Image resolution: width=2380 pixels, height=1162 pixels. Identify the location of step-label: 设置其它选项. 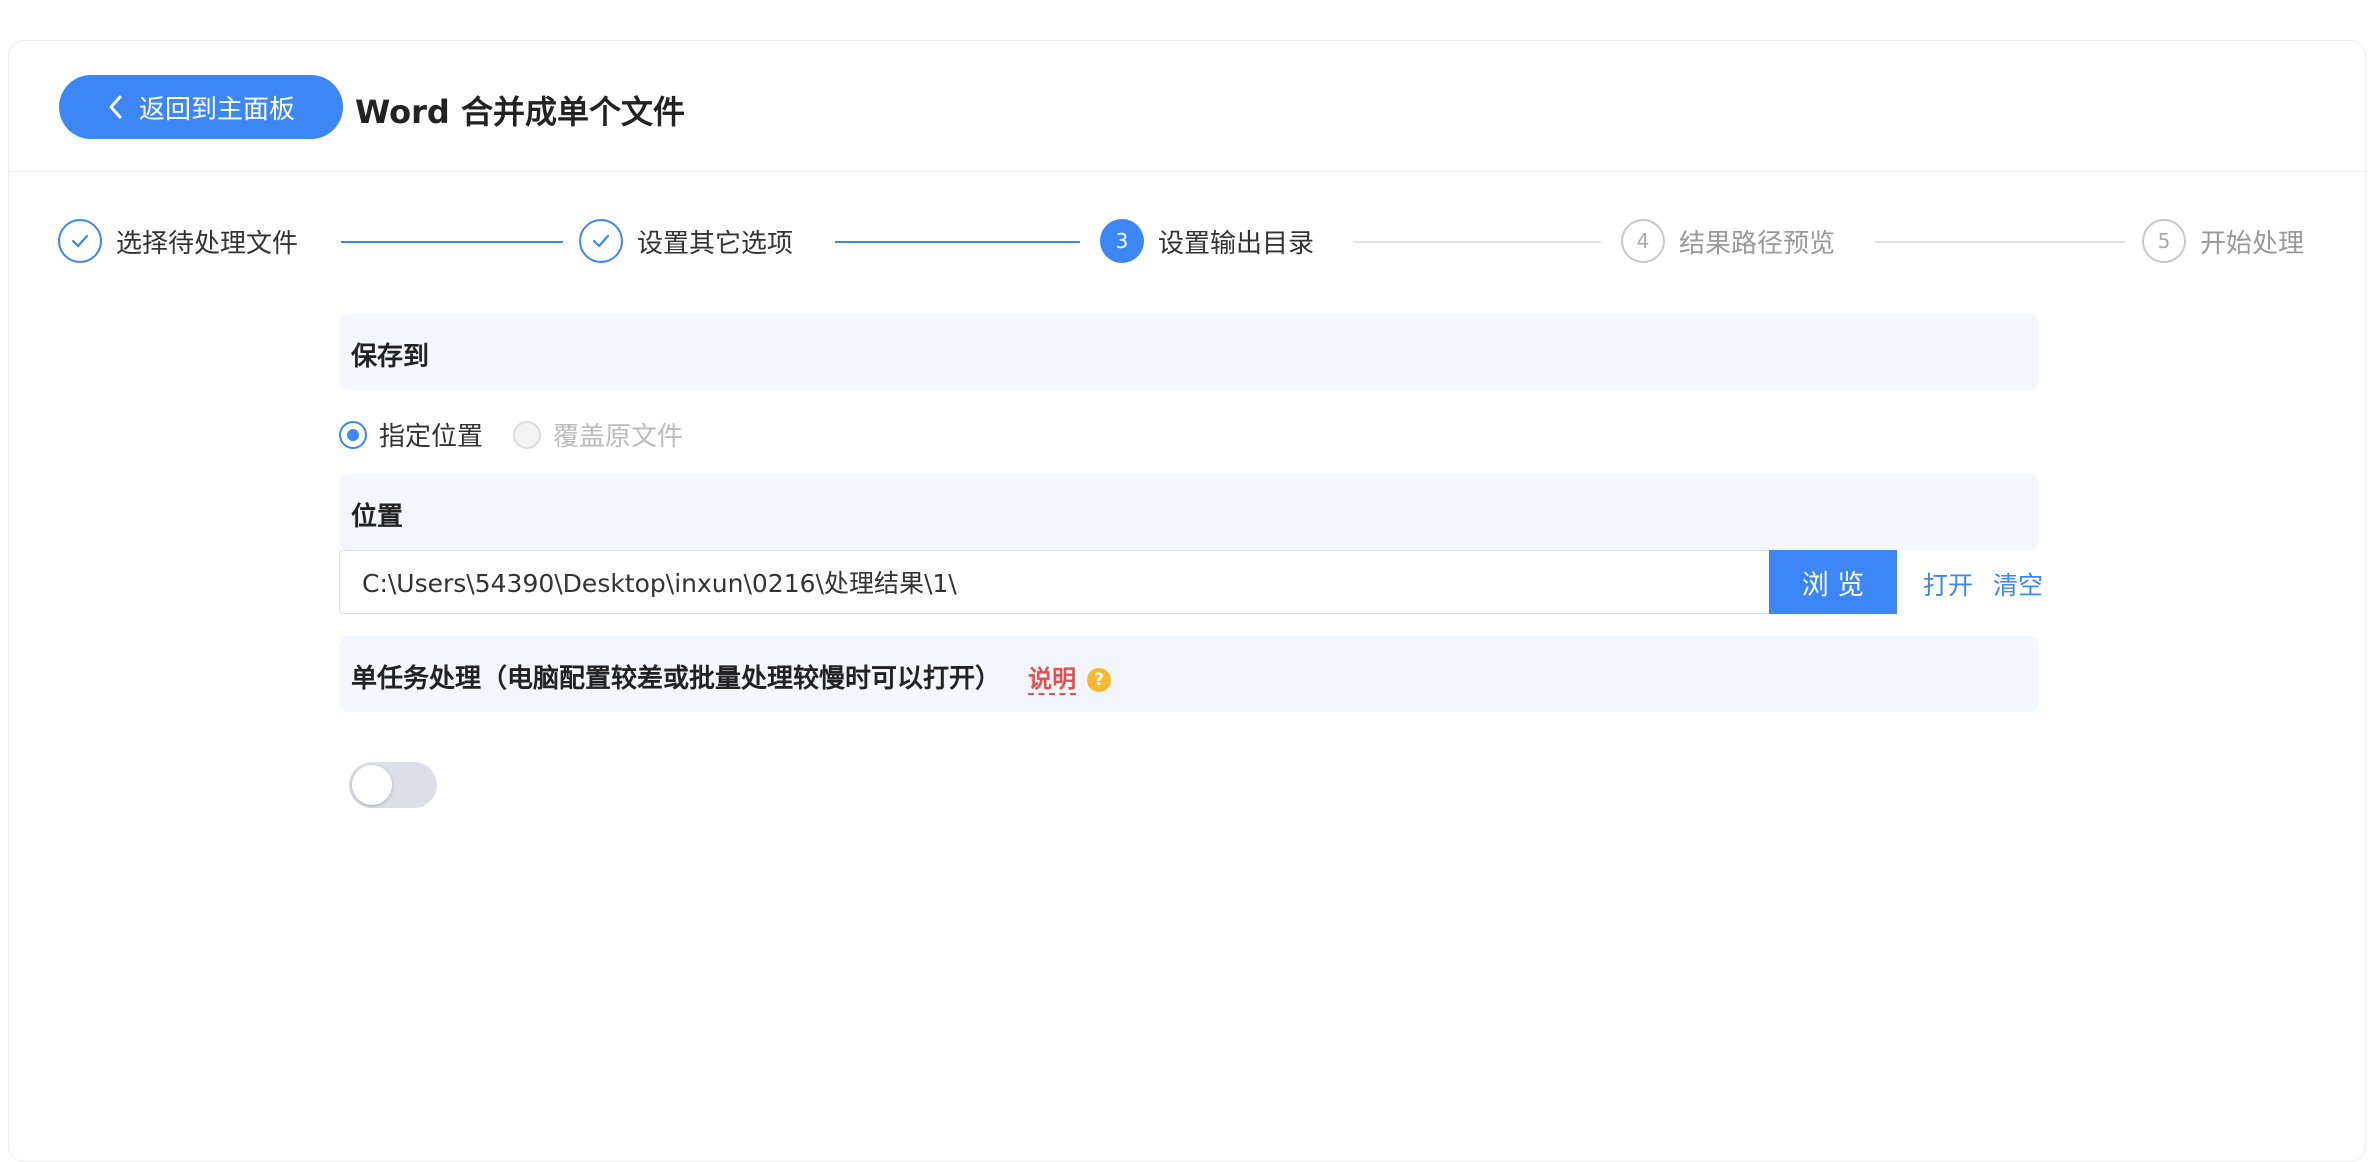
(715, 243).